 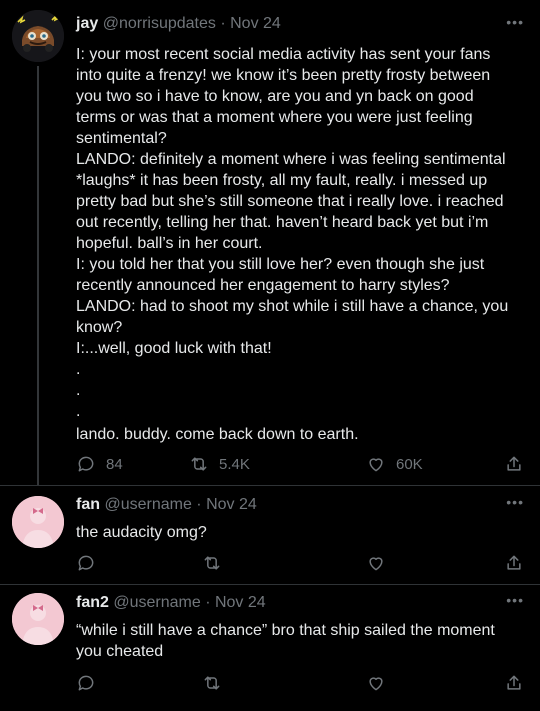 I want to click on car-cartoon-icon, so click(x=38, y=36).